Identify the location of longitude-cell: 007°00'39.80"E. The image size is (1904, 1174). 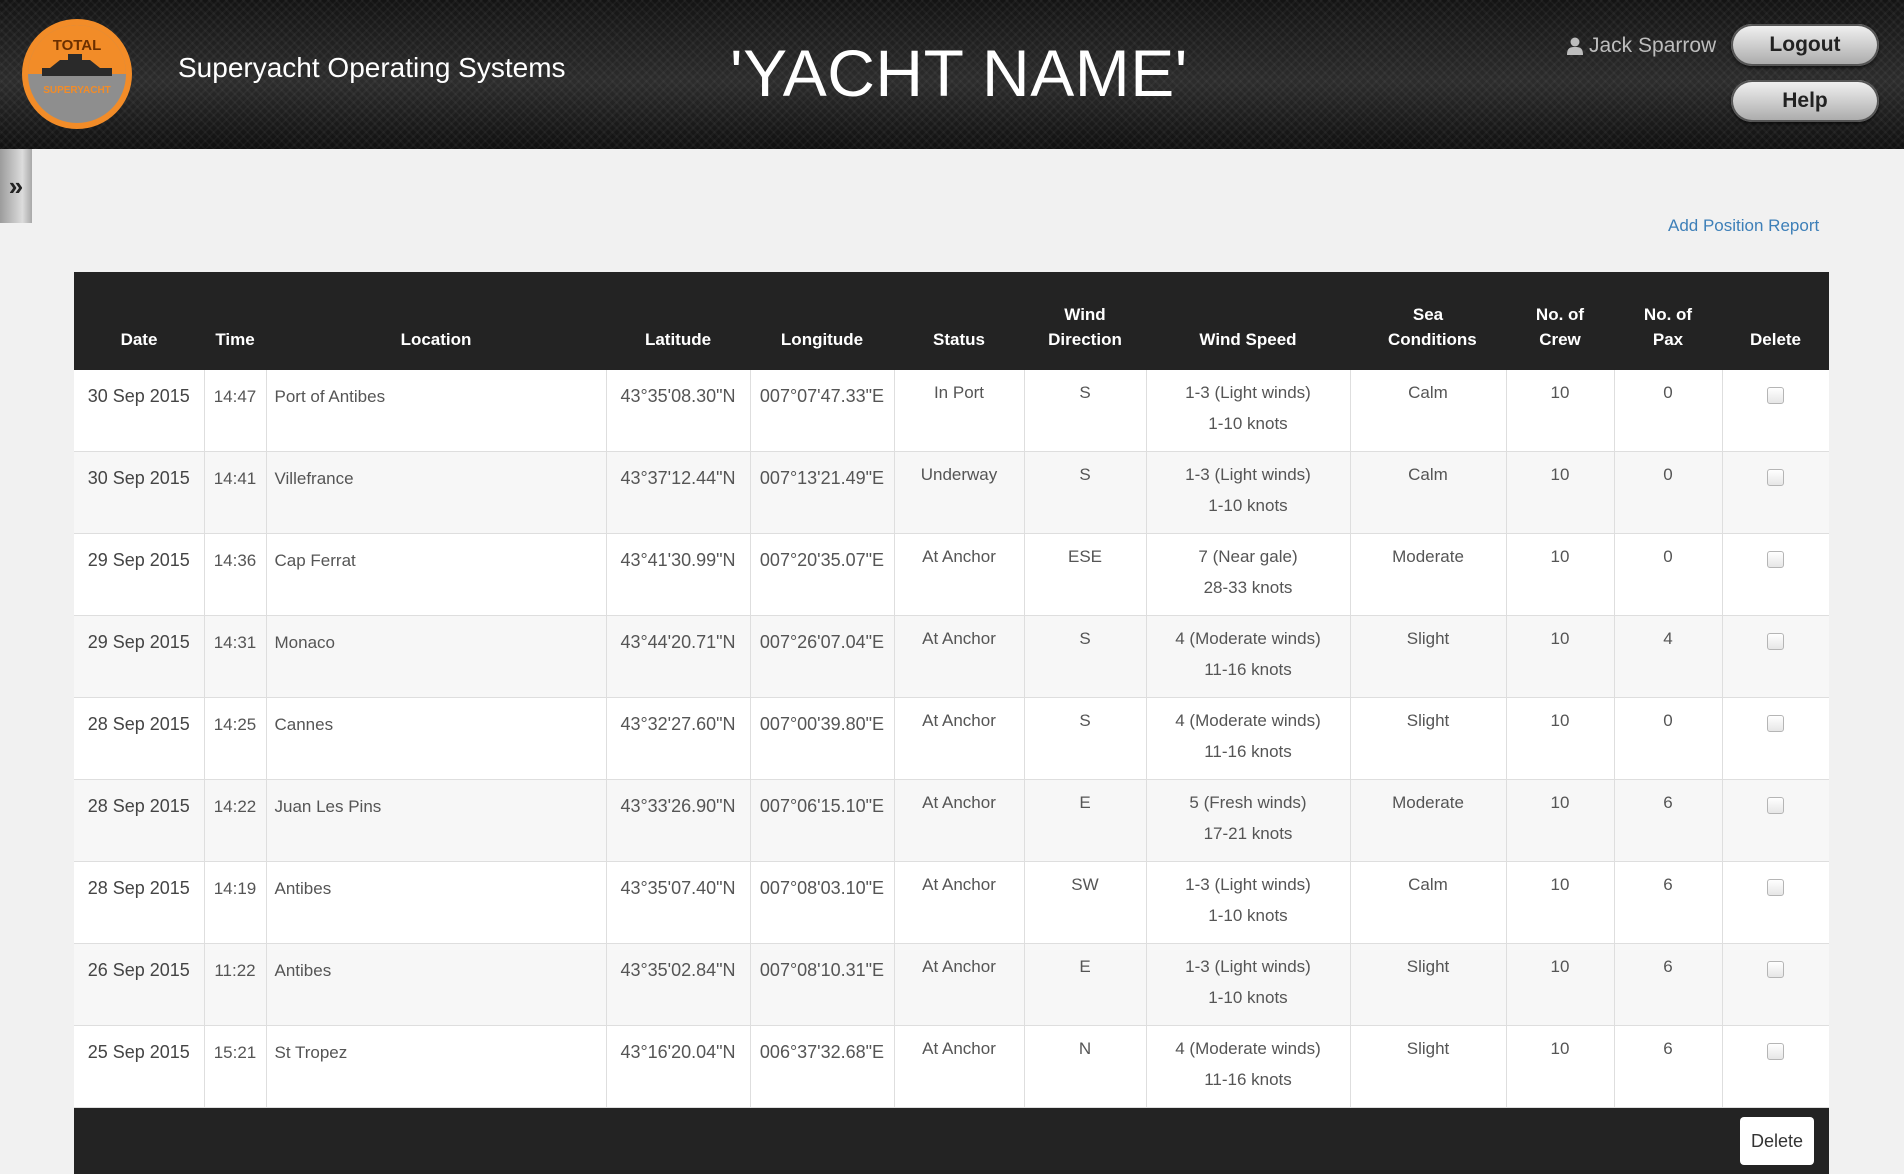
(822, 738).